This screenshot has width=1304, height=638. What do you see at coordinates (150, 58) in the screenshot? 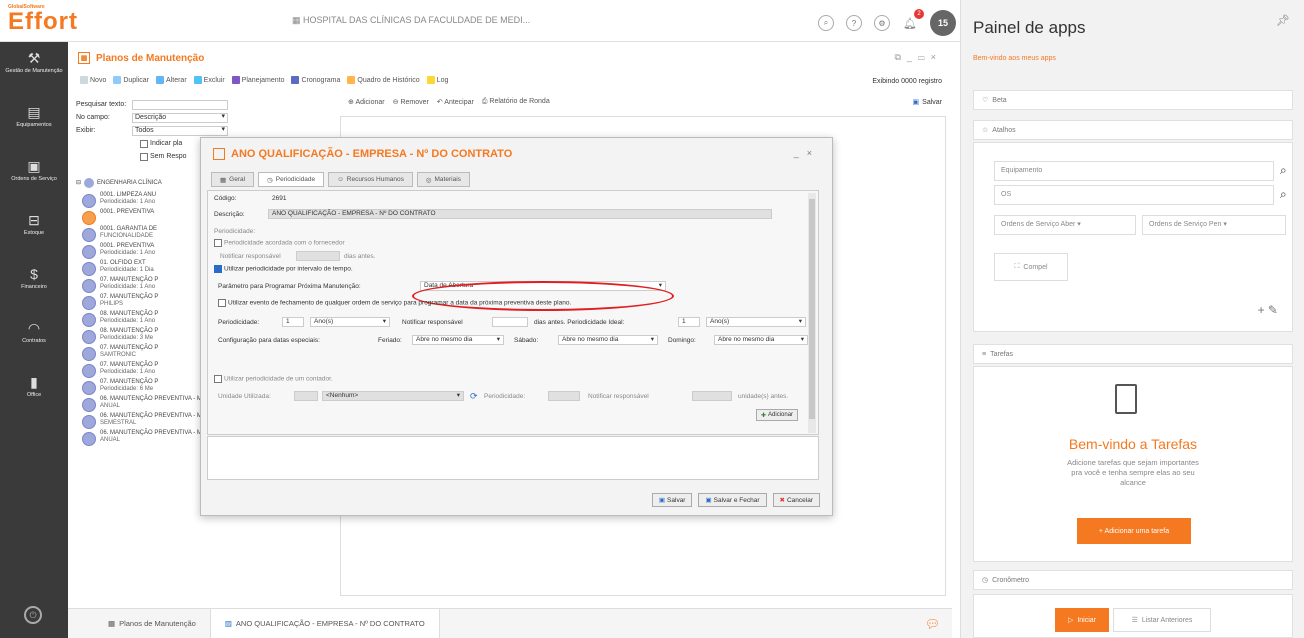
I see `window-title-text: Planos de Manutenção` at bounding box center [150, 58].